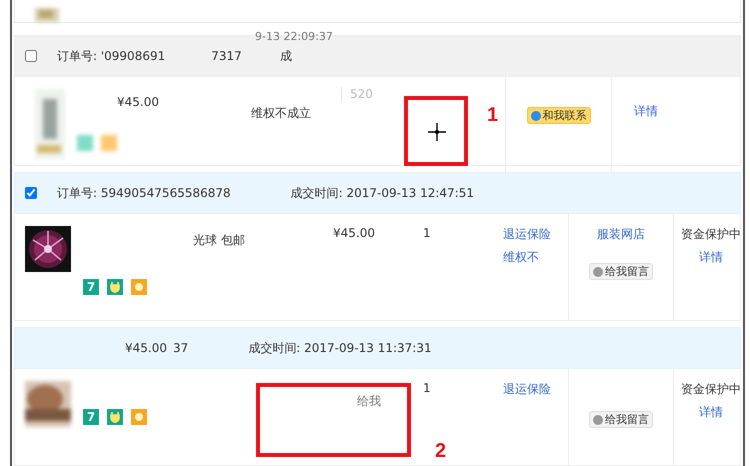  Describe the element at coordinates (294, 36) in the screenshot. I see `order-time: 9-13 22:09:37` at that location.